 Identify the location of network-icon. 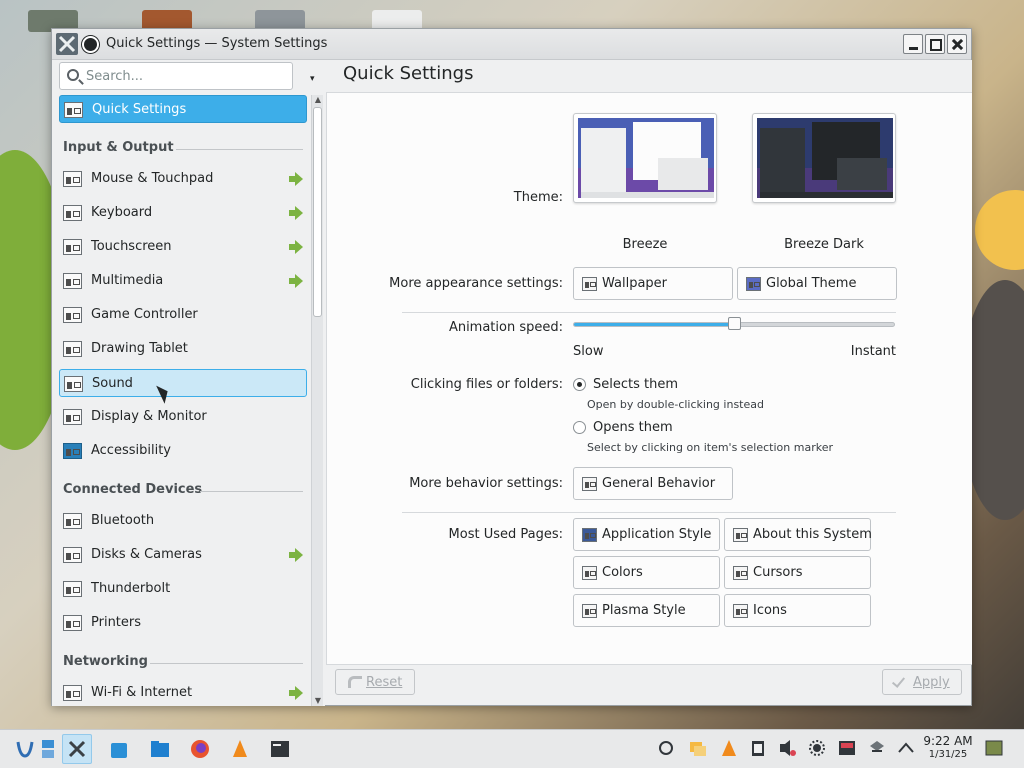
(877, 748).